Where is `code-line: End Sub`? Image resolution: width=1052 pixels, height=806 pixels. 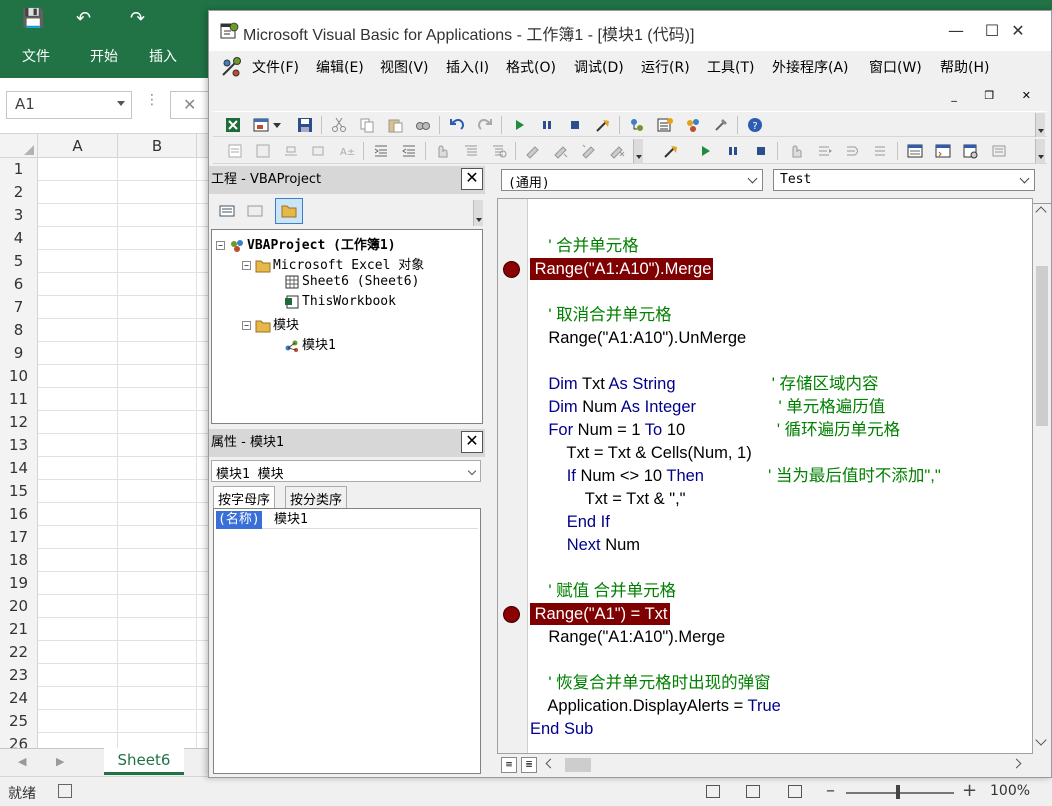
code-line: End Sub is located at coordinates (561, 729).